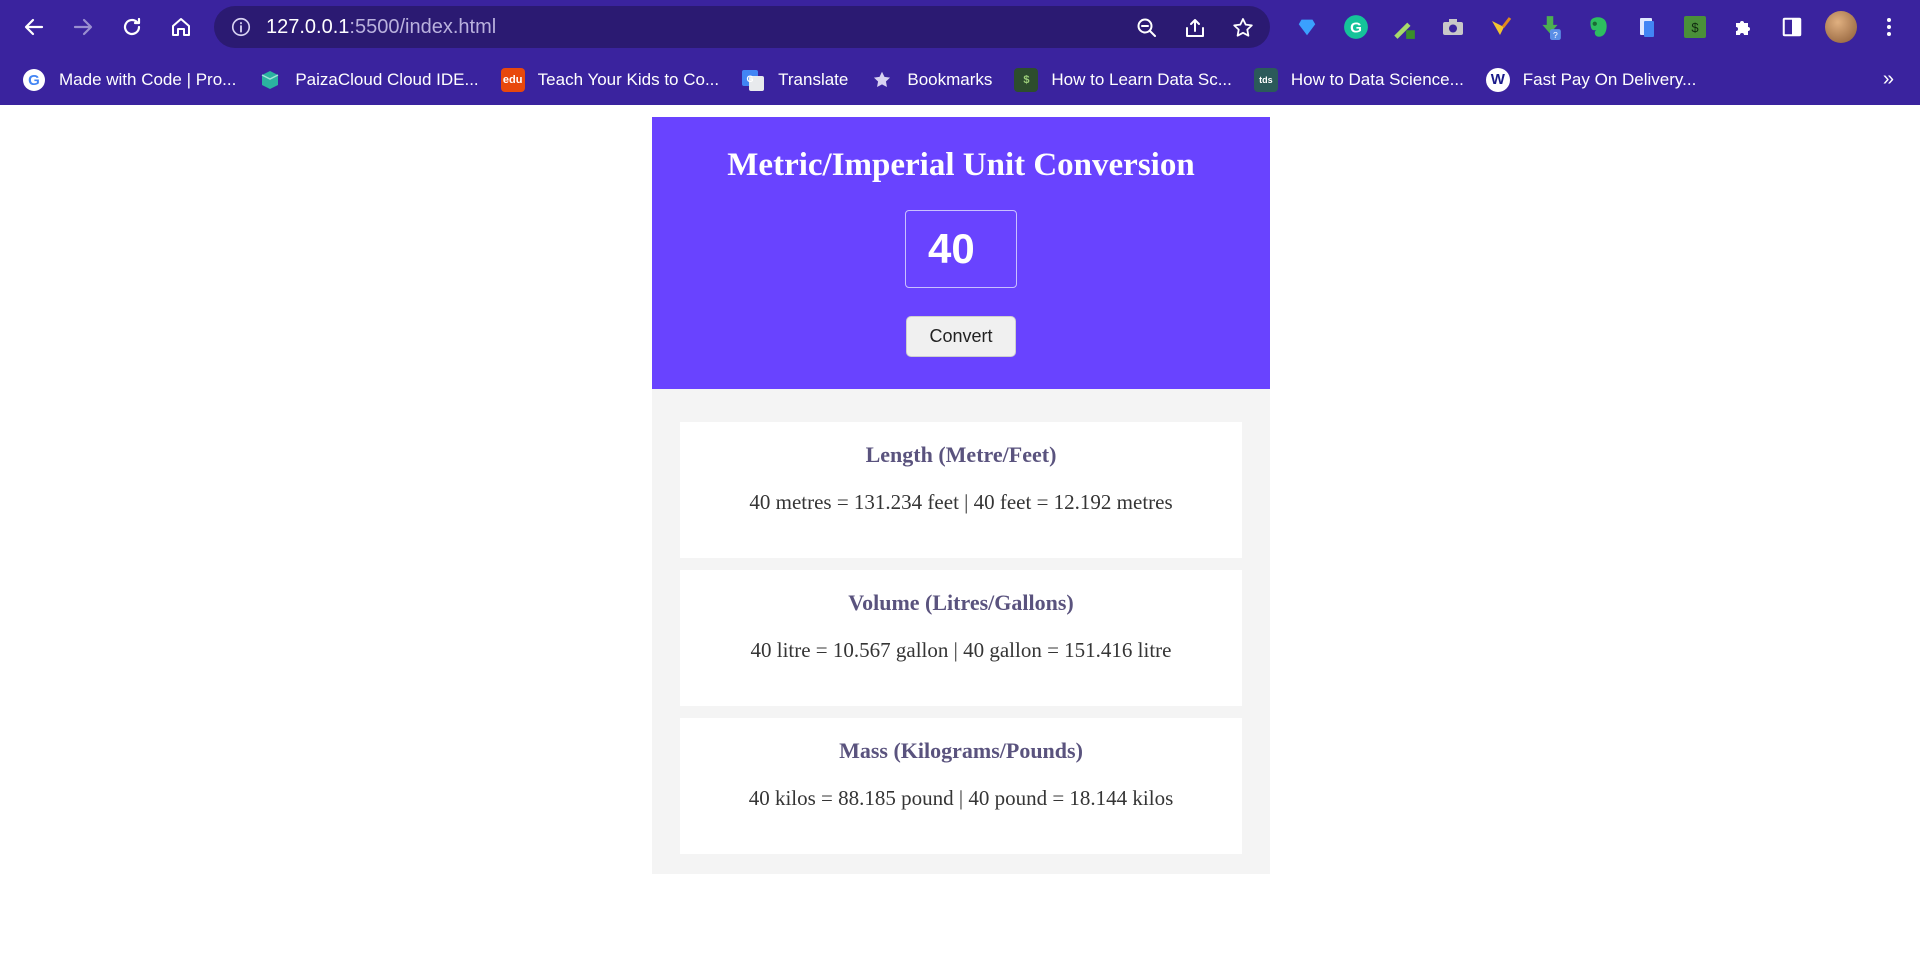  What do you see at coordinates (1889, 27) in the screenshot?
I see `menu-kebab-icon` at bounding box center [1889, 27].